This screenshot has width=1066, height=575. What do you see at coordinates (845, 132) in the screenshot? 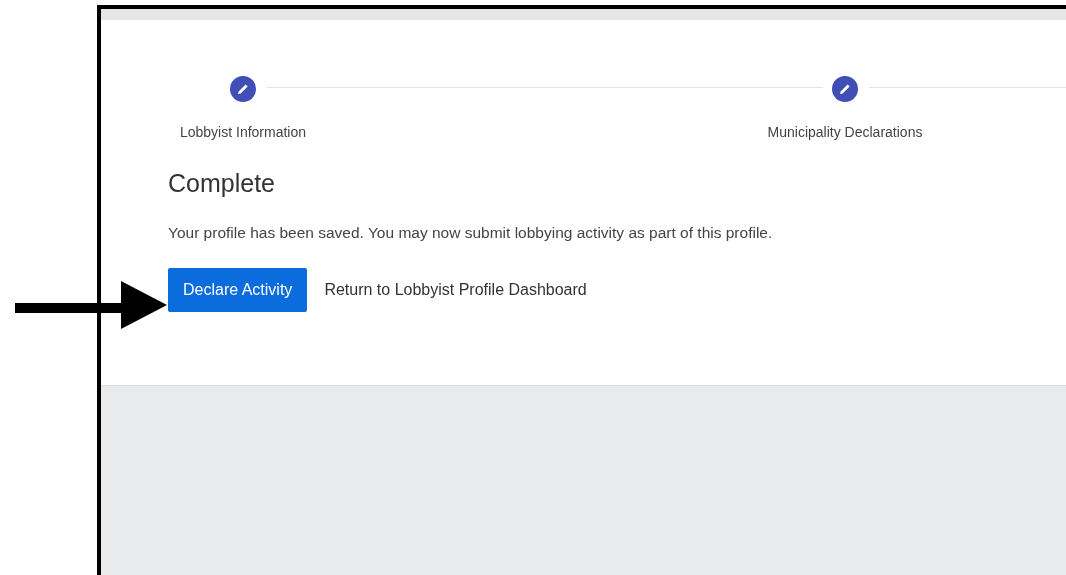
I see `step-label: Municipality Declarations` at bounding box center [845, 132].